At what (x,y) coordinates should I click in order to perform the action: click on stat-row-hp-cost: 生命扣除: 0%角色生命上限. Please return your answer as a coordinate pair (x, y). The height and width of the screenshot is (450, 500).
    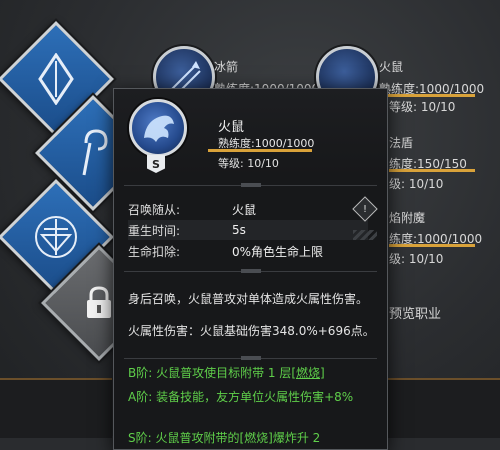
    Looking at the image, I should click on (248, 251).